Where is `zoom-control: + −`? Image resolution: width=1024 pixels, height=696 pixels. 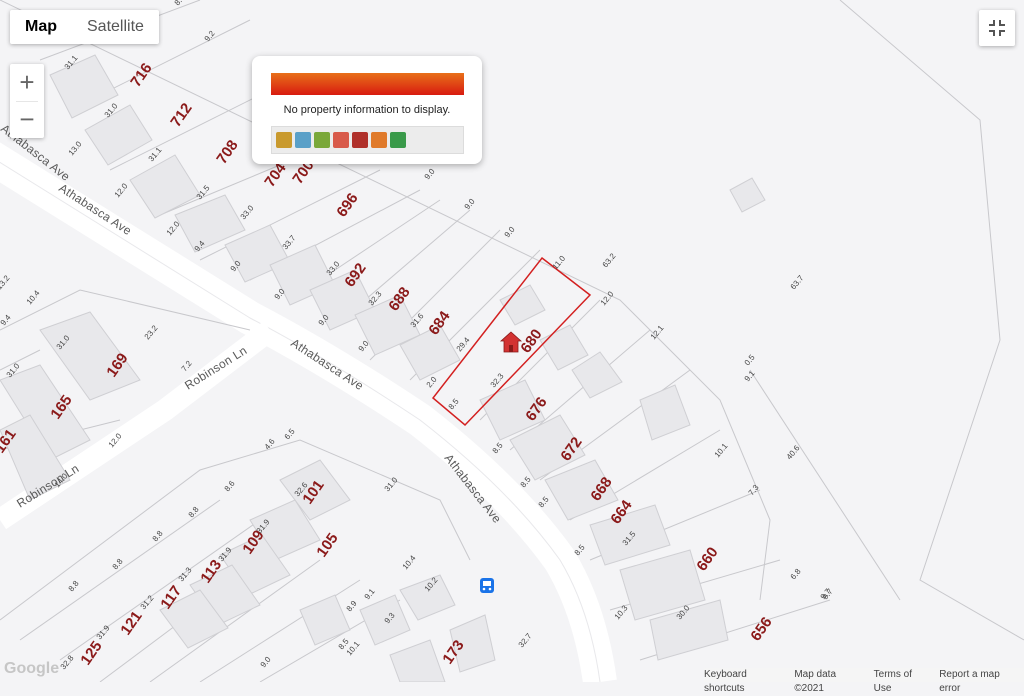
zoom-control: + − is located at coordinates (27, 101).